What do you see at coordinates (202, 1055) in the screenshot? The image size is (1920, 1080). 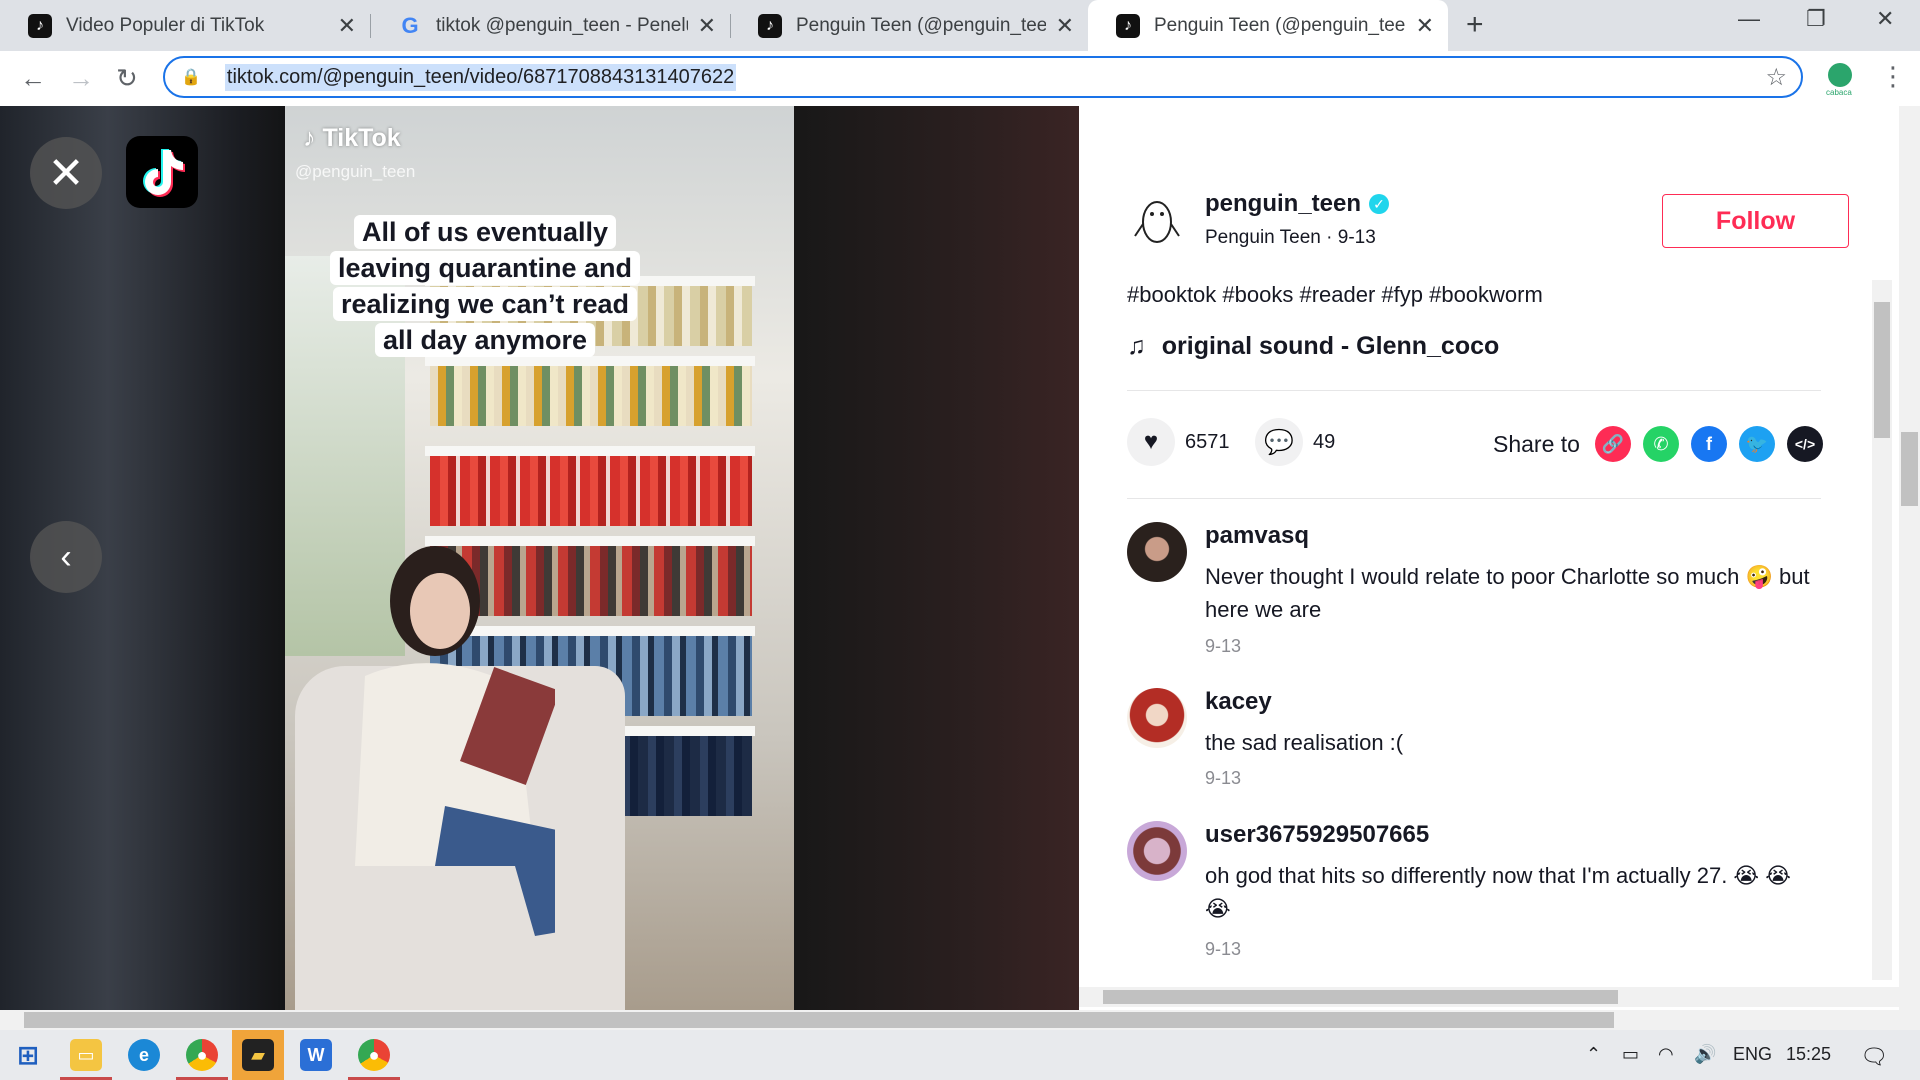 I see `chrome-icon: ●` at bounding box center [202, 1055].